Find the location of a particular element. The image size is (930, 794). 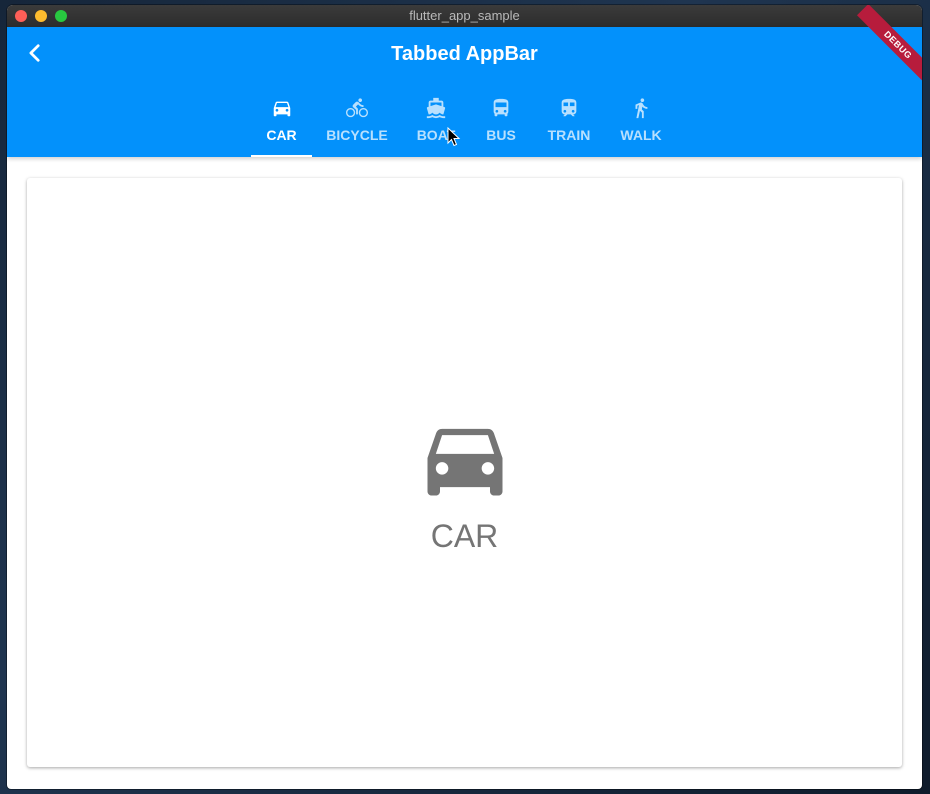

bicycle-icon is located at coordinates (357, 108).